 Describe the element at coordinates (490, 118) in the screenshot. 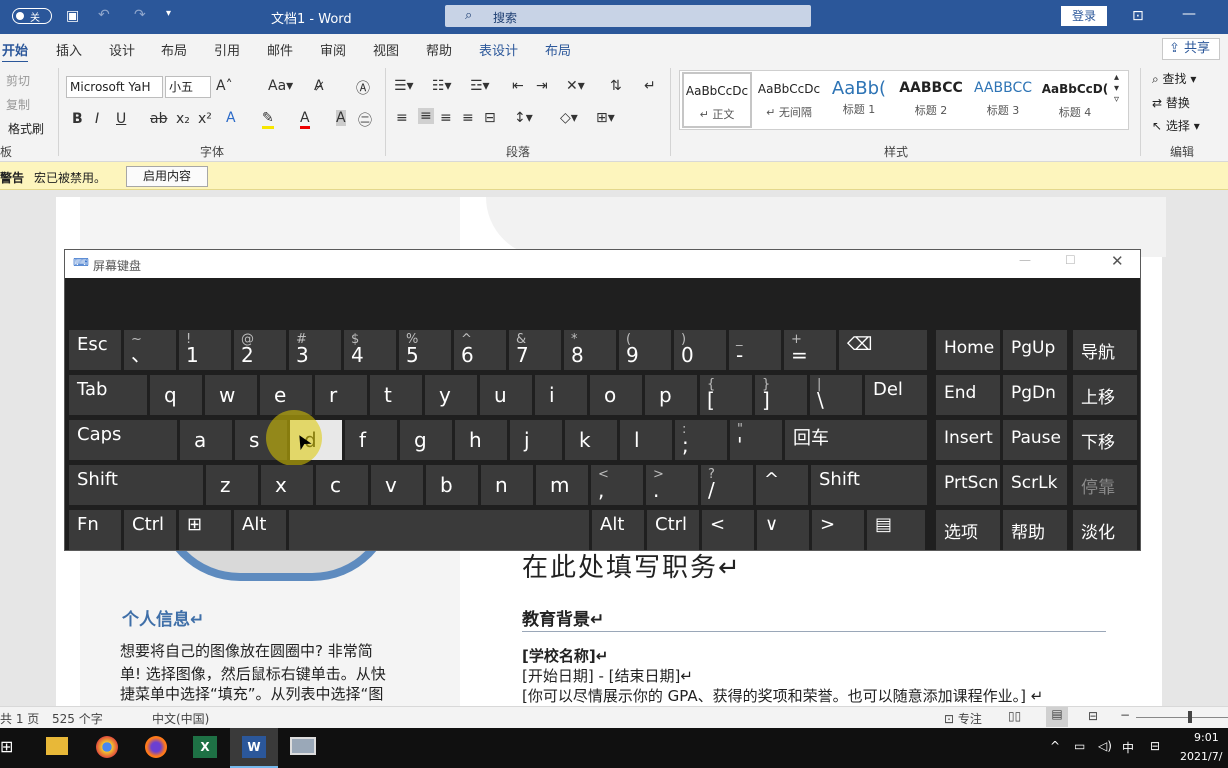

I see `distribute-icon: ⊟` at that location.